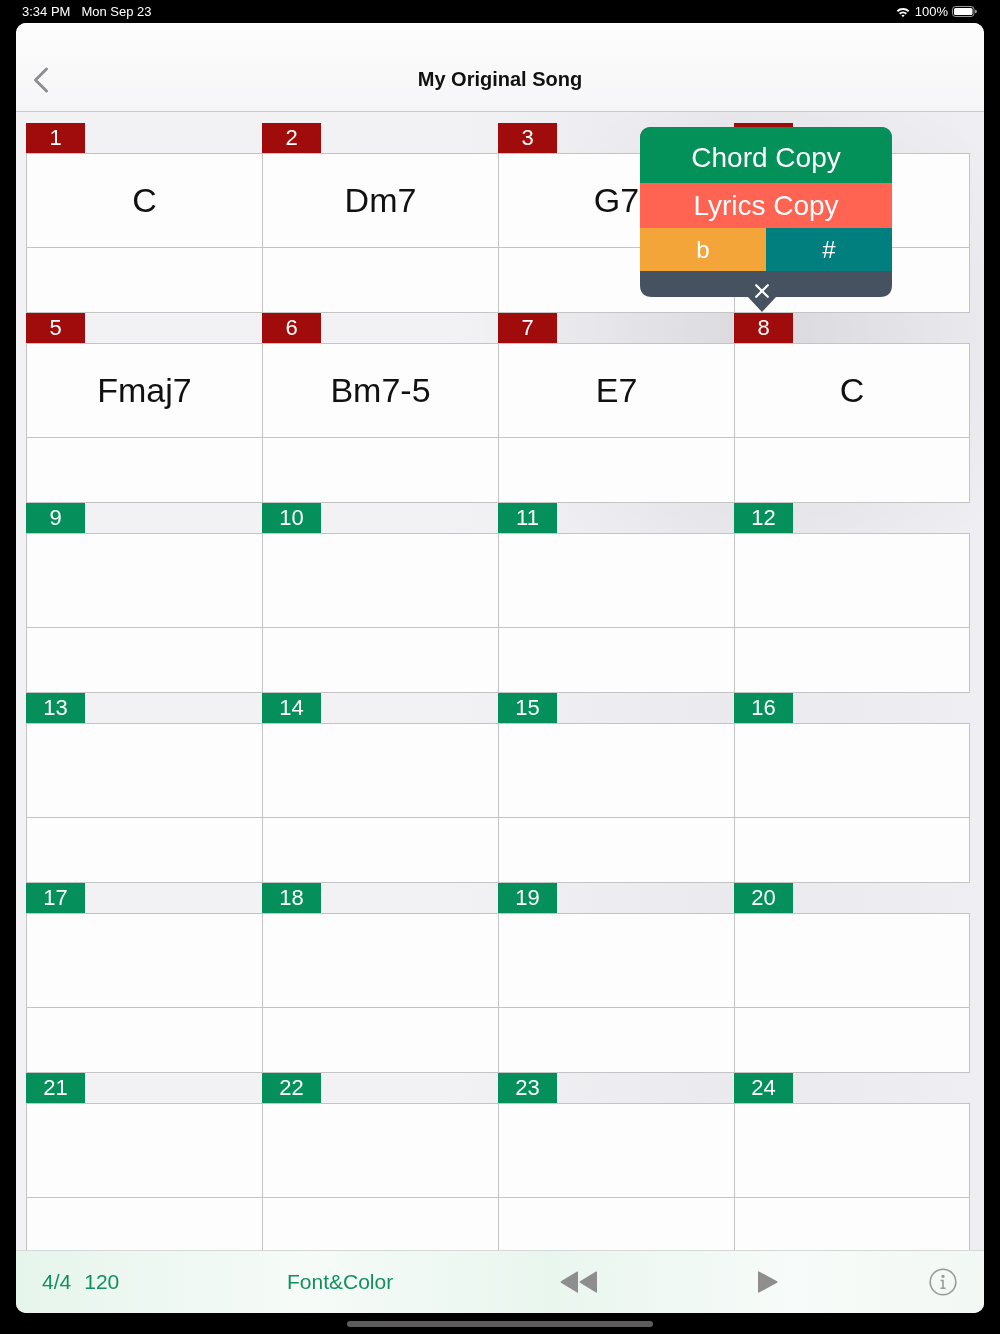  Describe the element at coordinates (527, 328) in the screenshot. I see `bar-number: 7` at that location.